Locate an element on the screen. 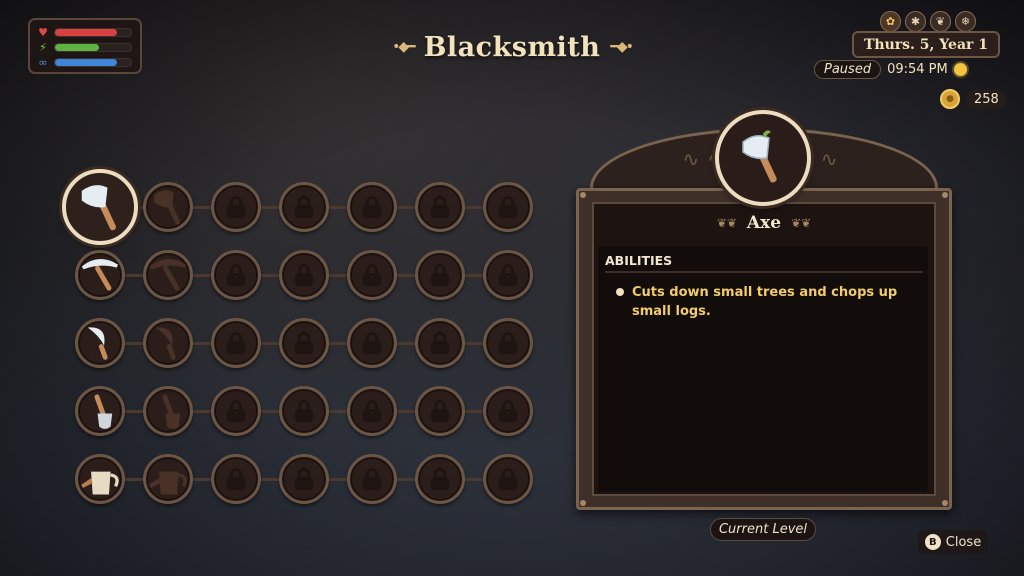 This screenshot has width=1024, height=576. tool-slot-pickaxe is located at coordinates (100, 275).